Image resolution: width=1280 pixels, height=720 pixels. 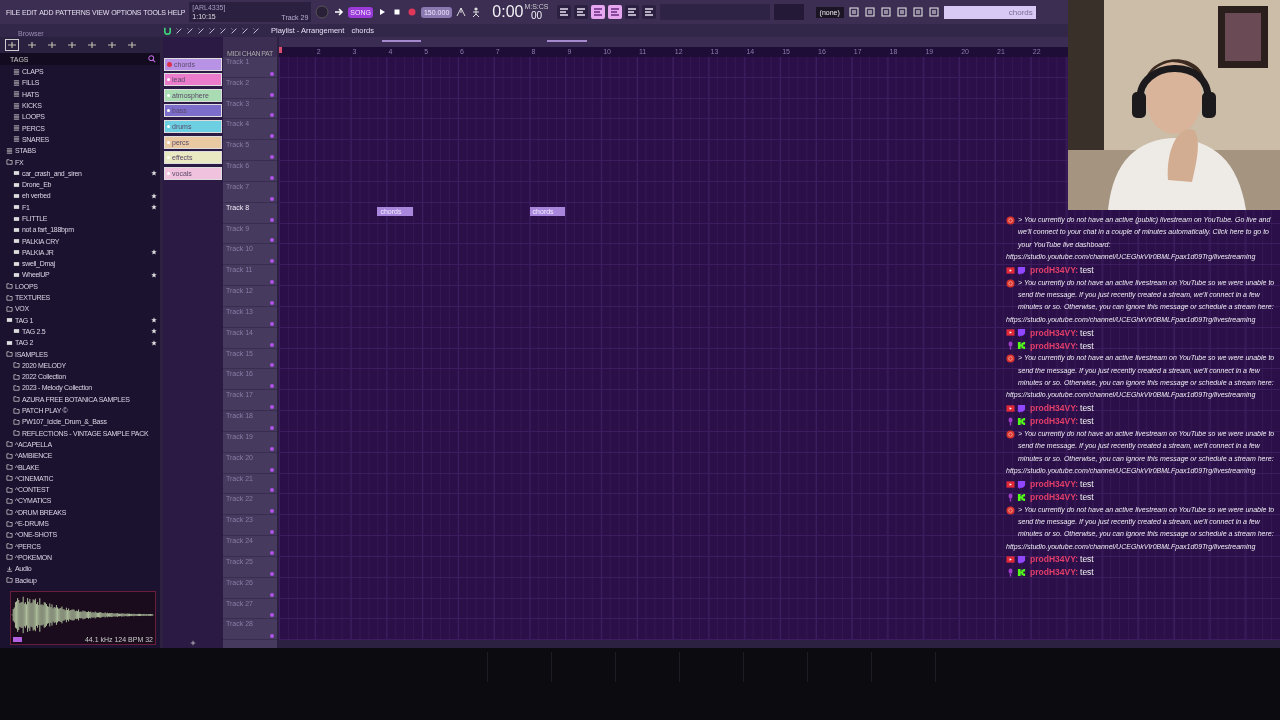 I want to click on search-icon, so click(x=152, y=59).